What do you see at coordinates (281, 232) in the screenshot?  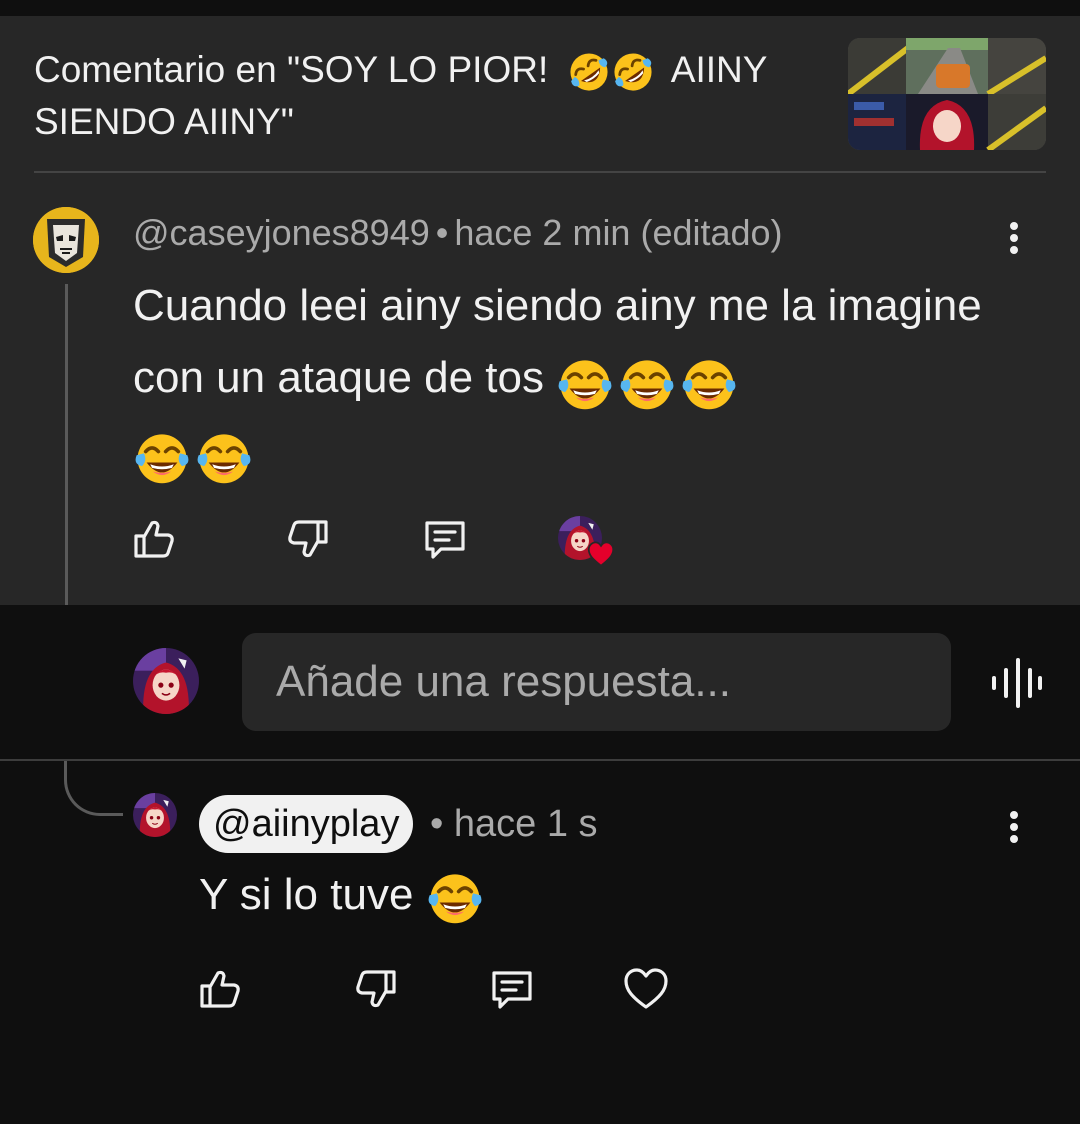 I see `comment-author: @caseyjones8949` at bounding box center [281, 232].